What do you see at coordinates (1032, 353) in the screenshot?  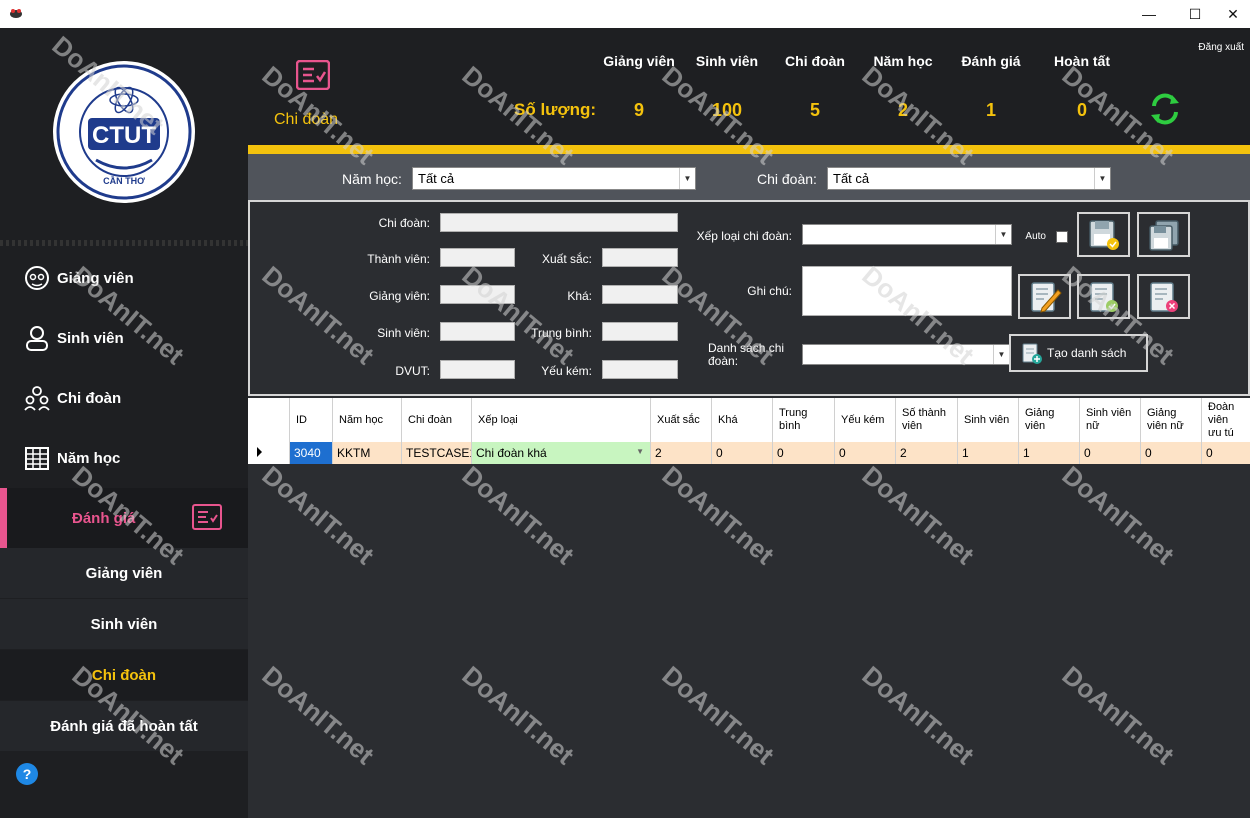 I see `new-list-icon` at bounding box center [1032, 353].